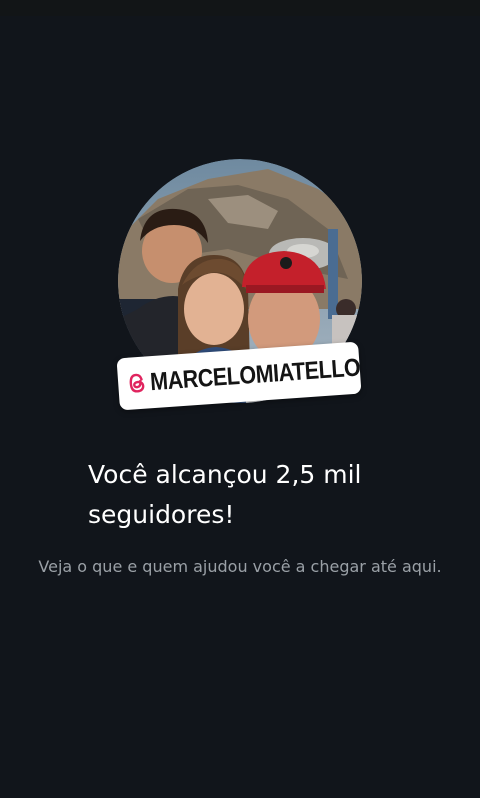  I want to click on threads-icon, so click(137, 383).